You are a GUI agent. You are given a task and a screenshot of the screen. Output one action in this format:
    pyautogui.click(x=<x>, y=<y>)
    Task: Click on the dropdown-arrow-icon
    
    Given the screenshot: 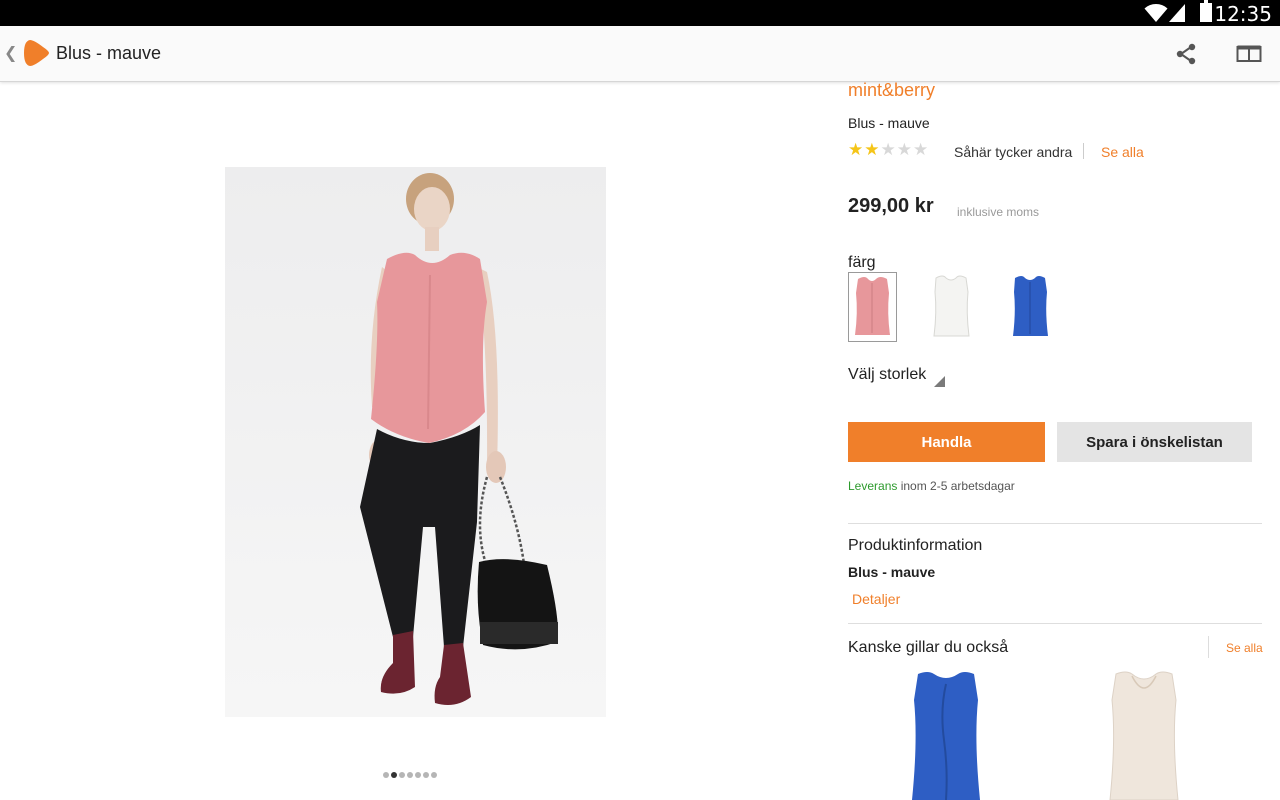 What is the action you would take?
    pyautogui.click(x=939, y=381)
    